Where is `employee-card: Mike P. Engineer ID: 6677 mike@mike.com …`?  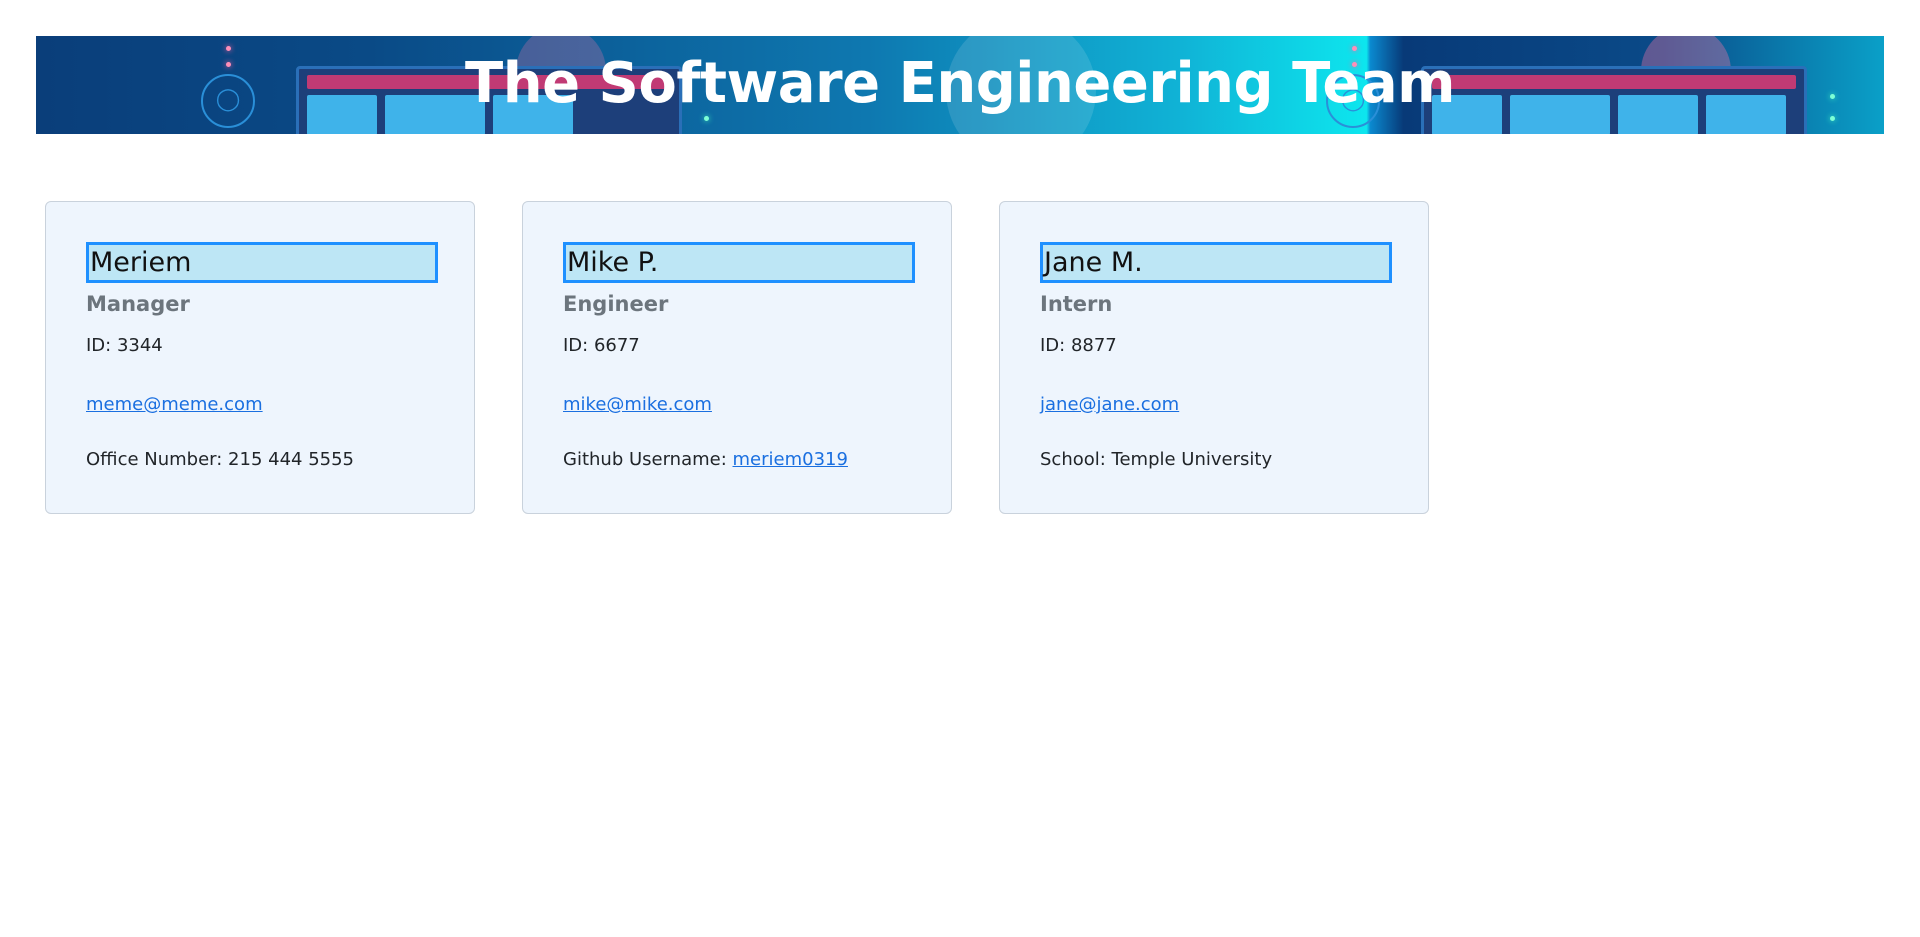
employee-card: Mike P. Engineer ID: 6677 mike@mike.com … is located at coordinates (737, 357).